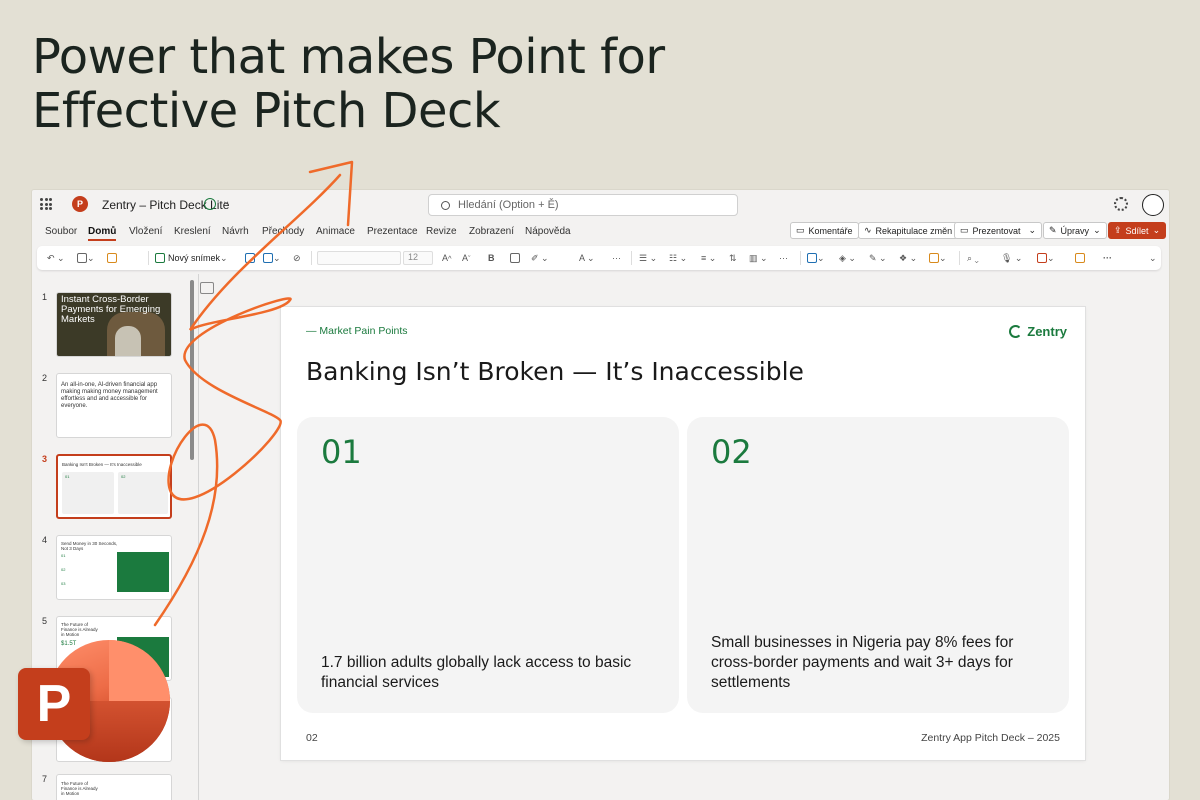 The image size is (1200, 800). Describe the element at coordinates (548, 231) in the screenshot. I see `tab-napoveda: Nápověda` at that location.